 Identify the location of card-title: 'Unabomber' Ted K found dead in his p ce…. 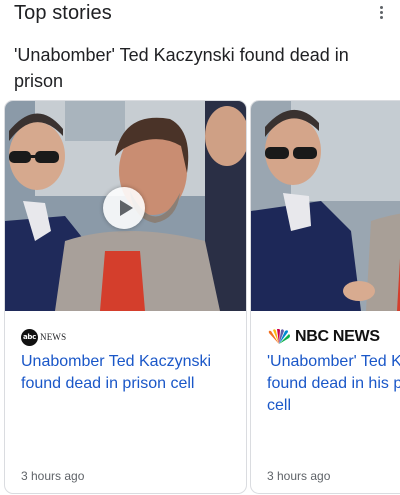
(333, 384).